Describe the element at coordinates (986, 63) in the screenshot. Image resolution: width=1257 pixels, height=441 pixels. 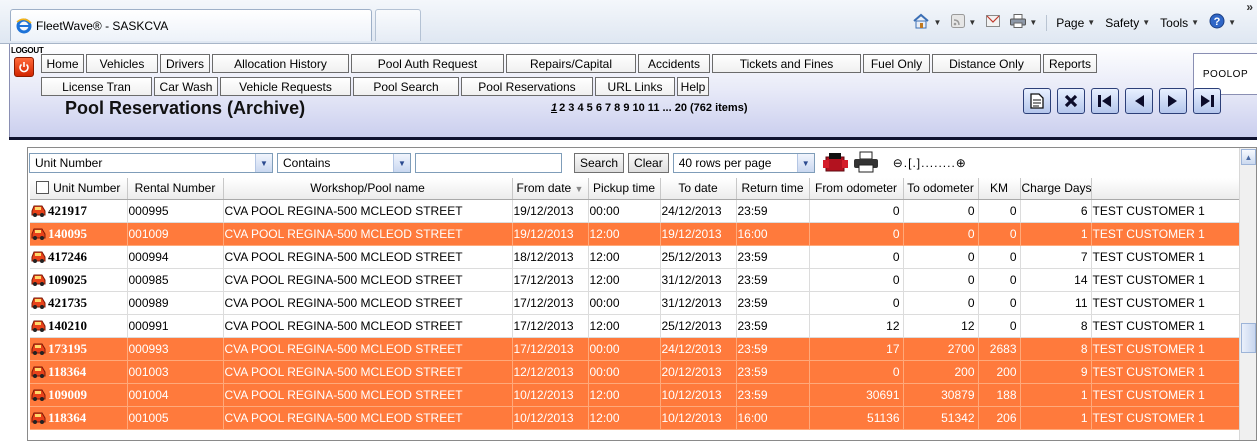
I see `nav-distance-only: Distance Only` at that location.